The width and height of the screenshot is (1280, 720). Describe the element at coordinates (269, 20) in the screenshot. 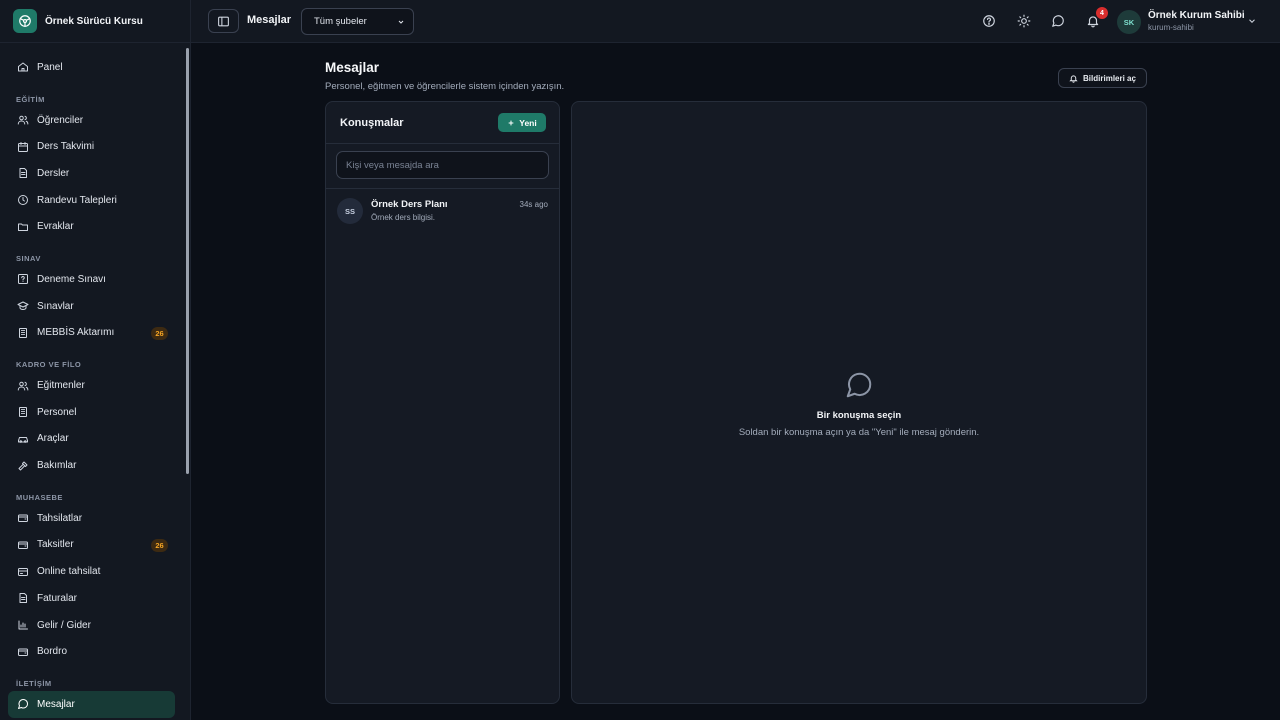

I see `header-title: Mesajlar` at that location.